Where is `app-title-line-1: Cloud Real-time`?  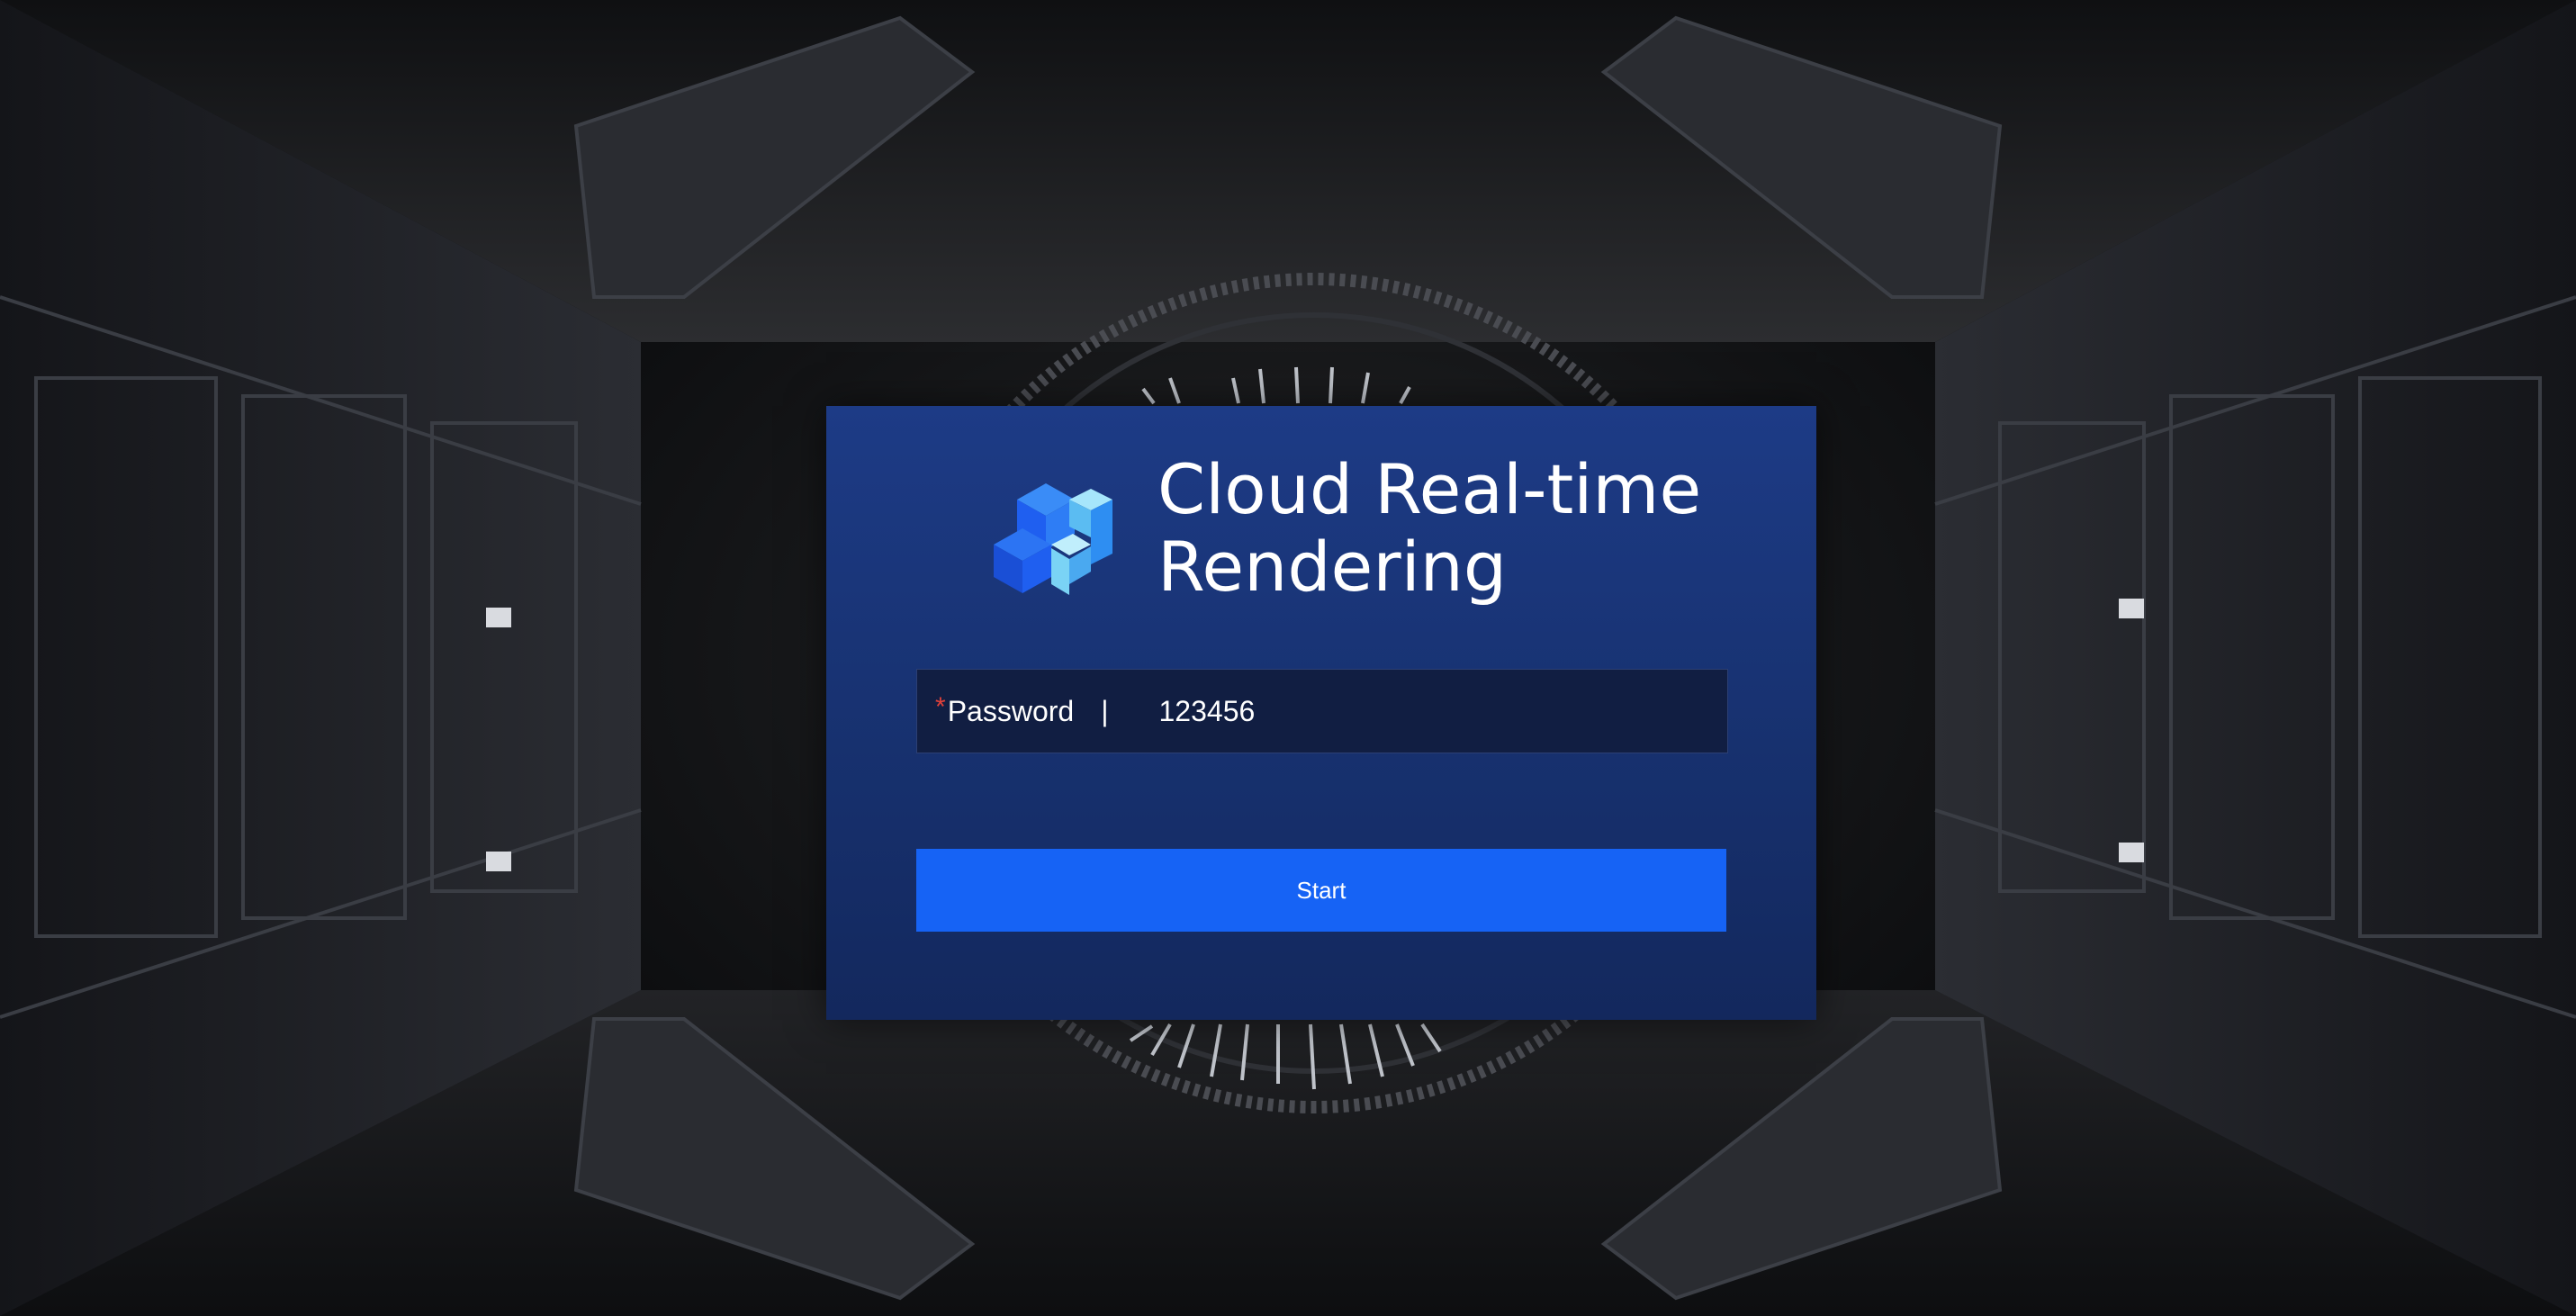
app-title-line-1: Cloud Real-time is located at coordinates (1429, 489).